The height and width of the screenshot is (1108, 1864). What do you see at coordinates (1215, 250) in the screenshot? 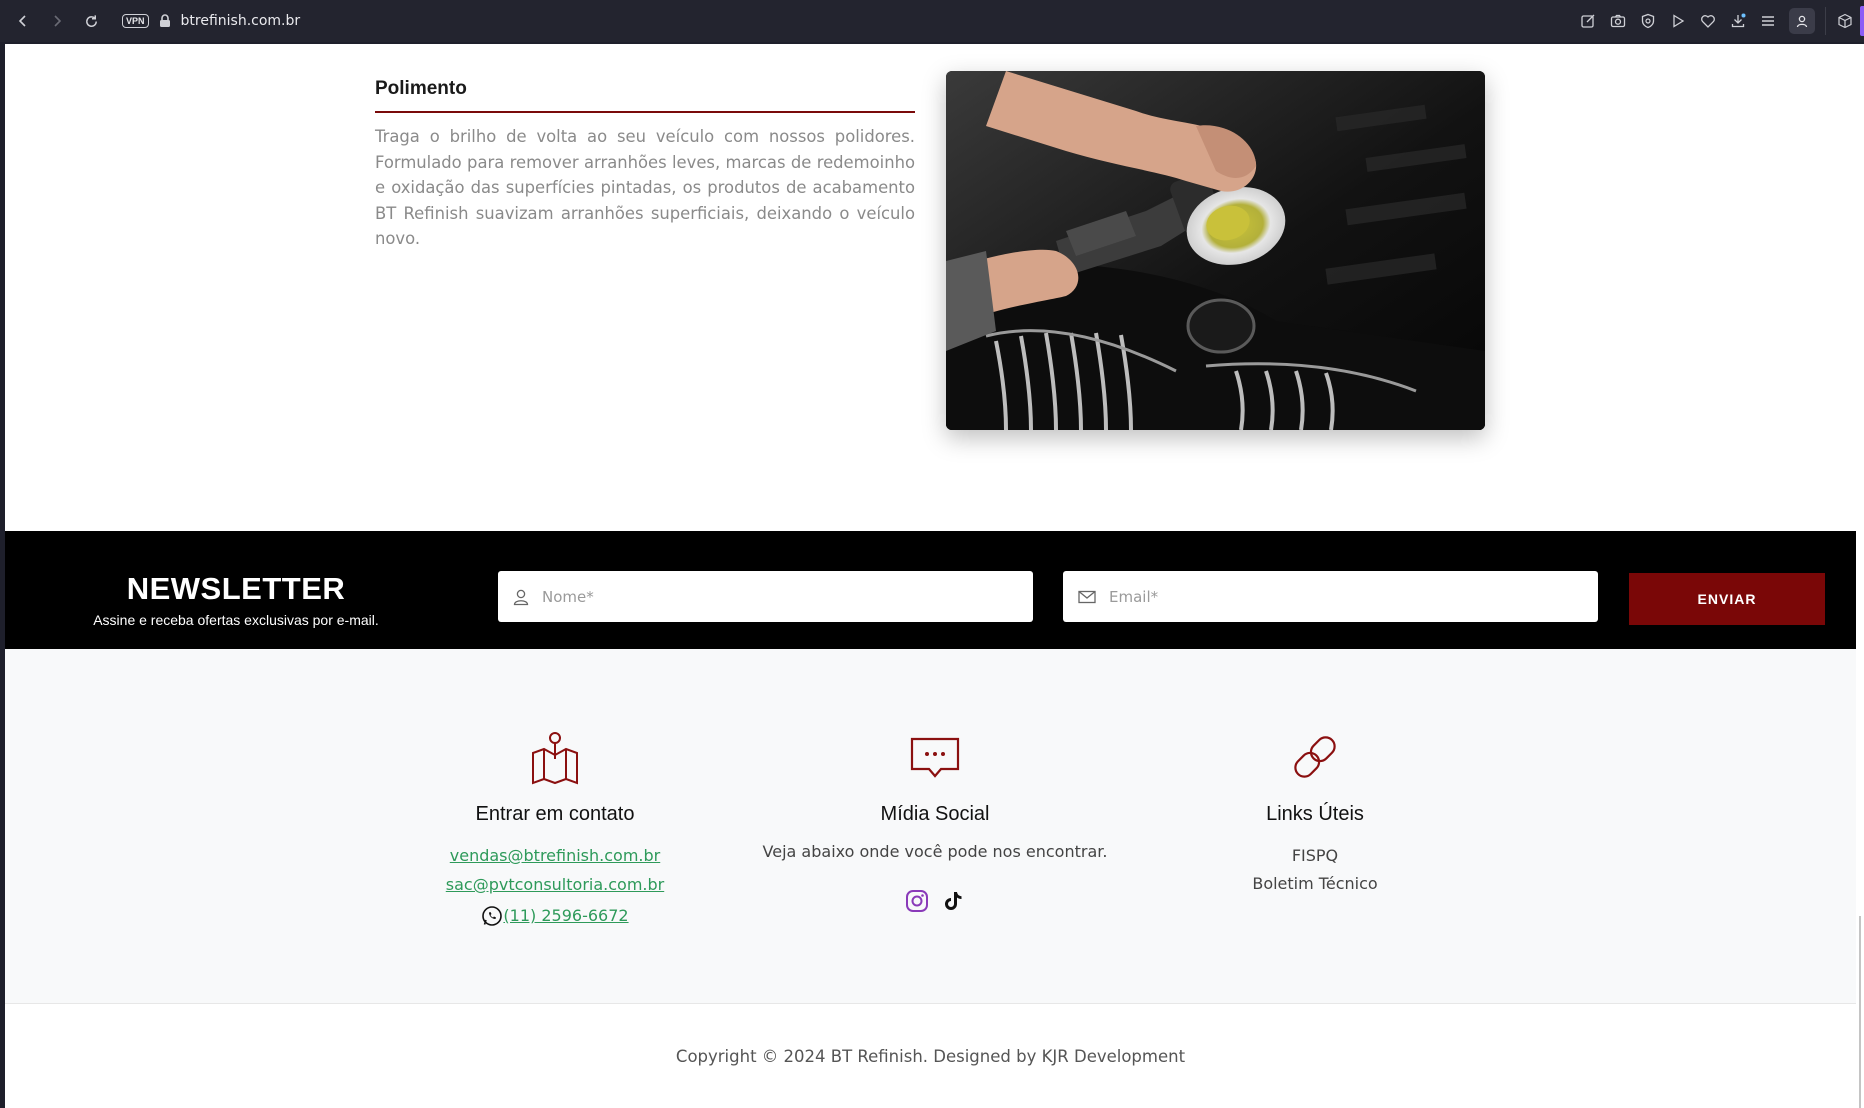
I see `polisher-photo` at bounding box center [1215, 250].